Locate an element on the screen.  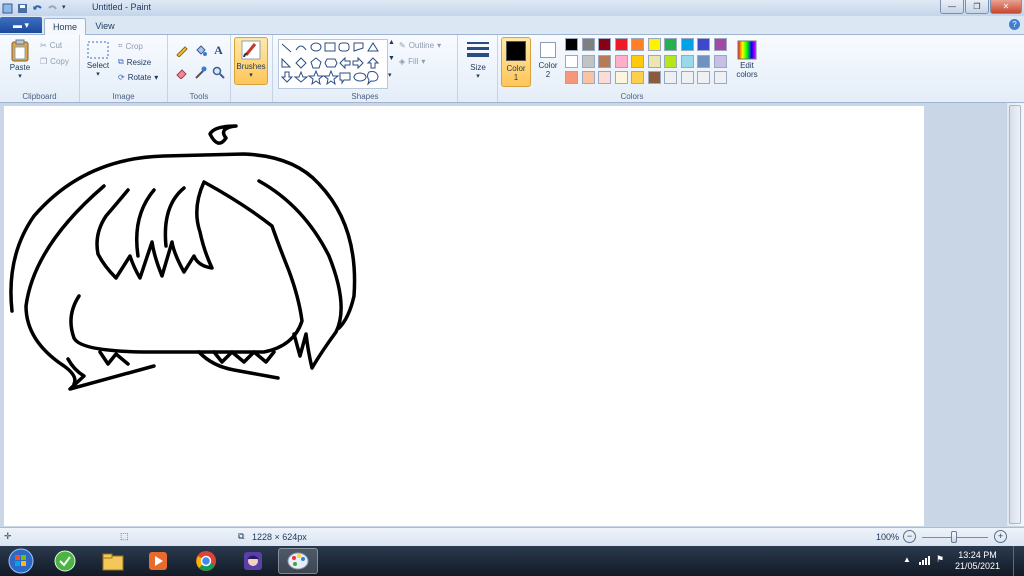
resize-button: ⧉ Resize is located at coordinates (134, 62).